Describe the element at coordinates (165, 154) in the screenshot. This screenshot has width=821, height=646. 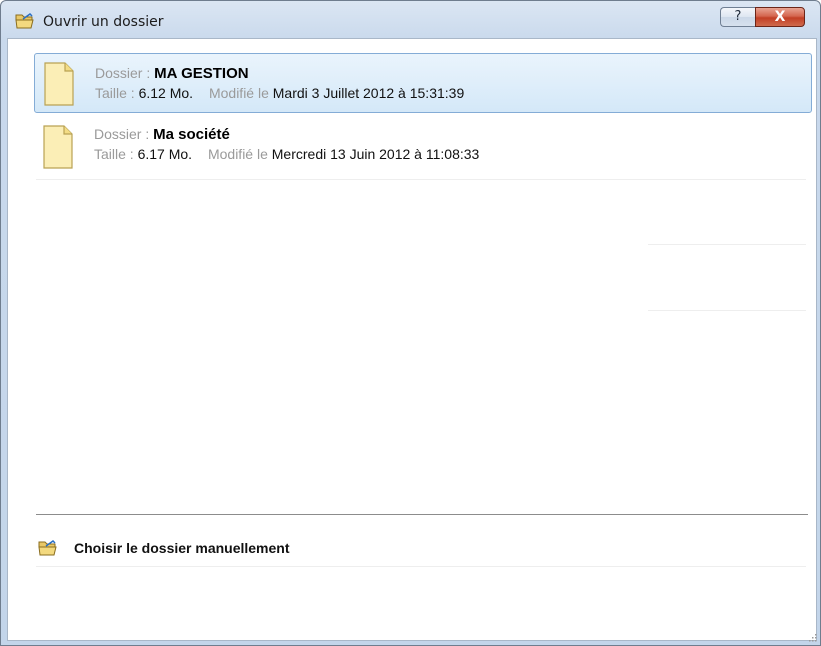
I see `folder-size: 6.17 Mo.` at that location.